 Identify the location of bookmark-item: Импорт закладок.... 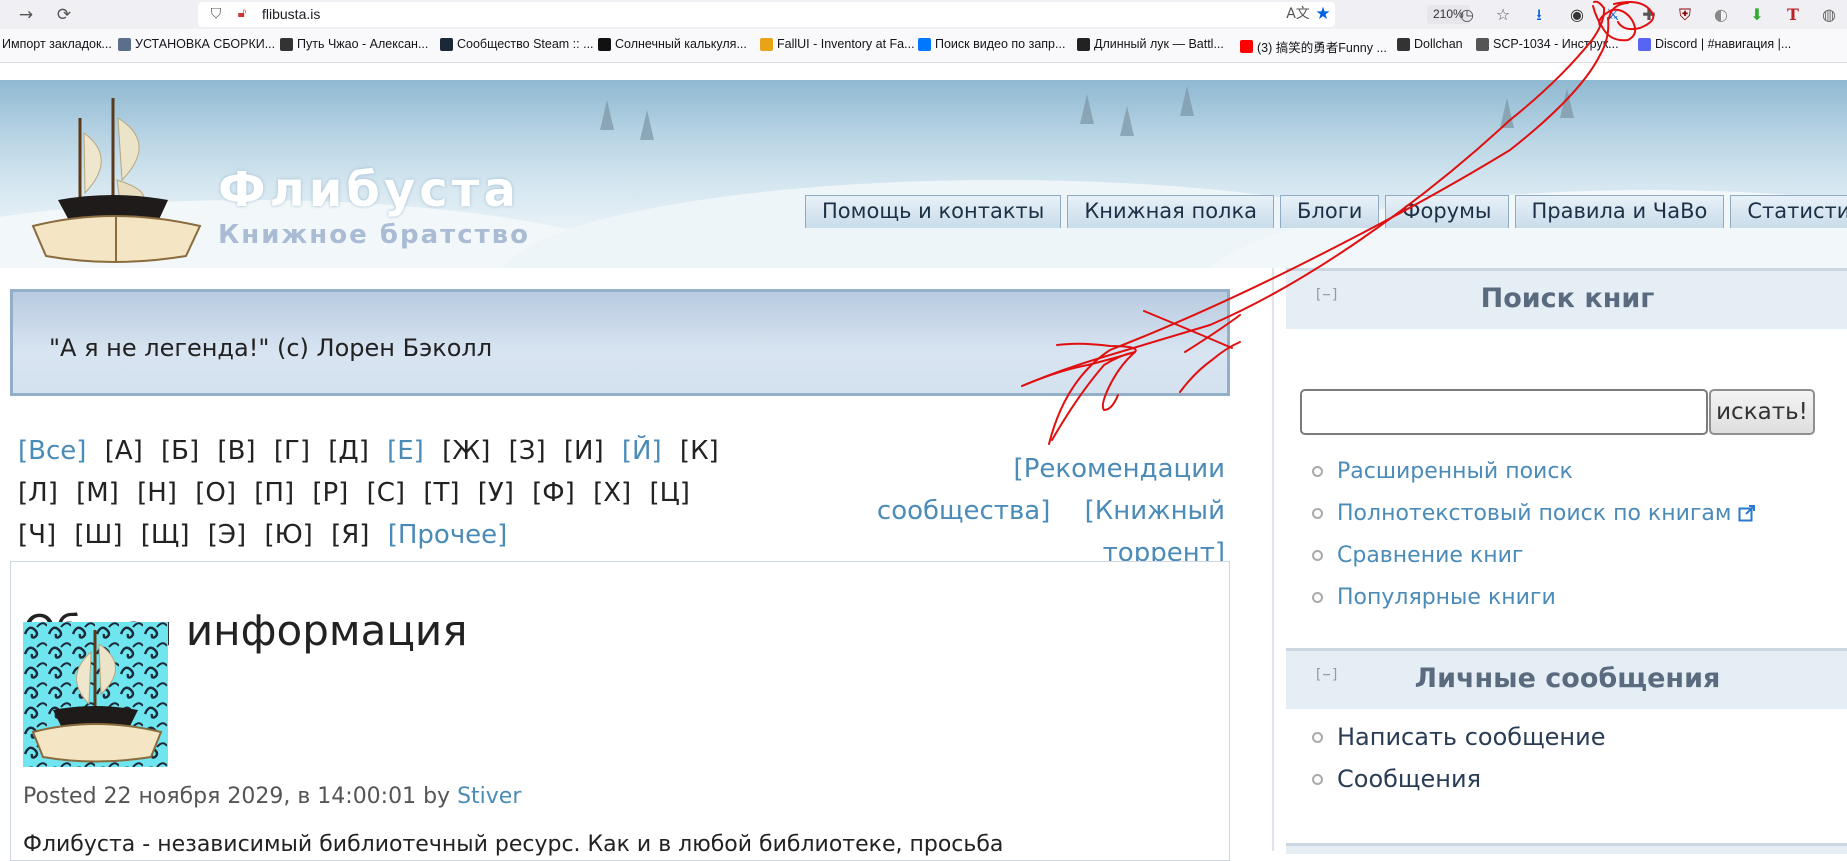
(57, 44).